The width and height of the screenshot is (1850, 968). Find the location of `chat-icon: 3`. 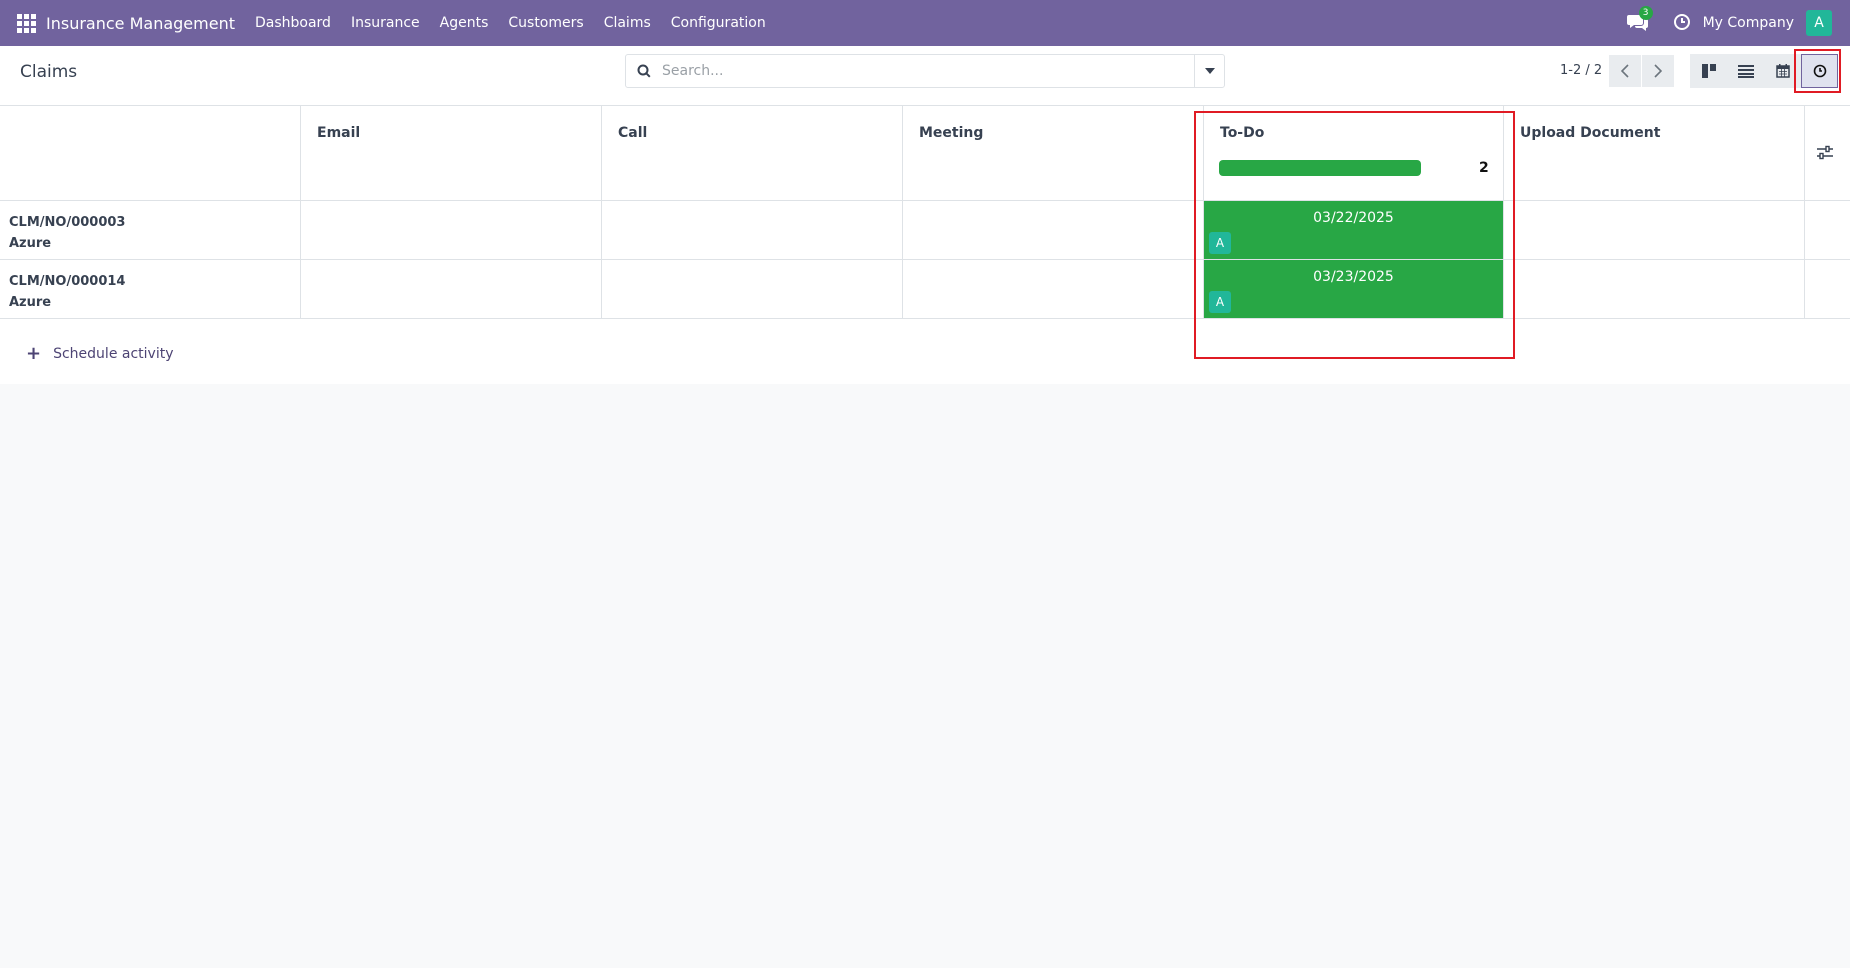

chat-icon: 3 is located at coordinates (1639, 19).